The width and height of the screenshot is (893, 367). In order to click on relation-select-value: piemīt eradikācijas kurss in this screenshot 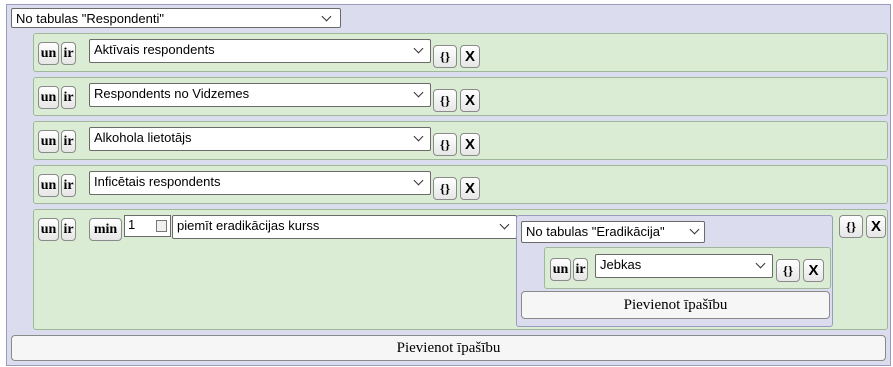, I will do `click(248, 225)`.